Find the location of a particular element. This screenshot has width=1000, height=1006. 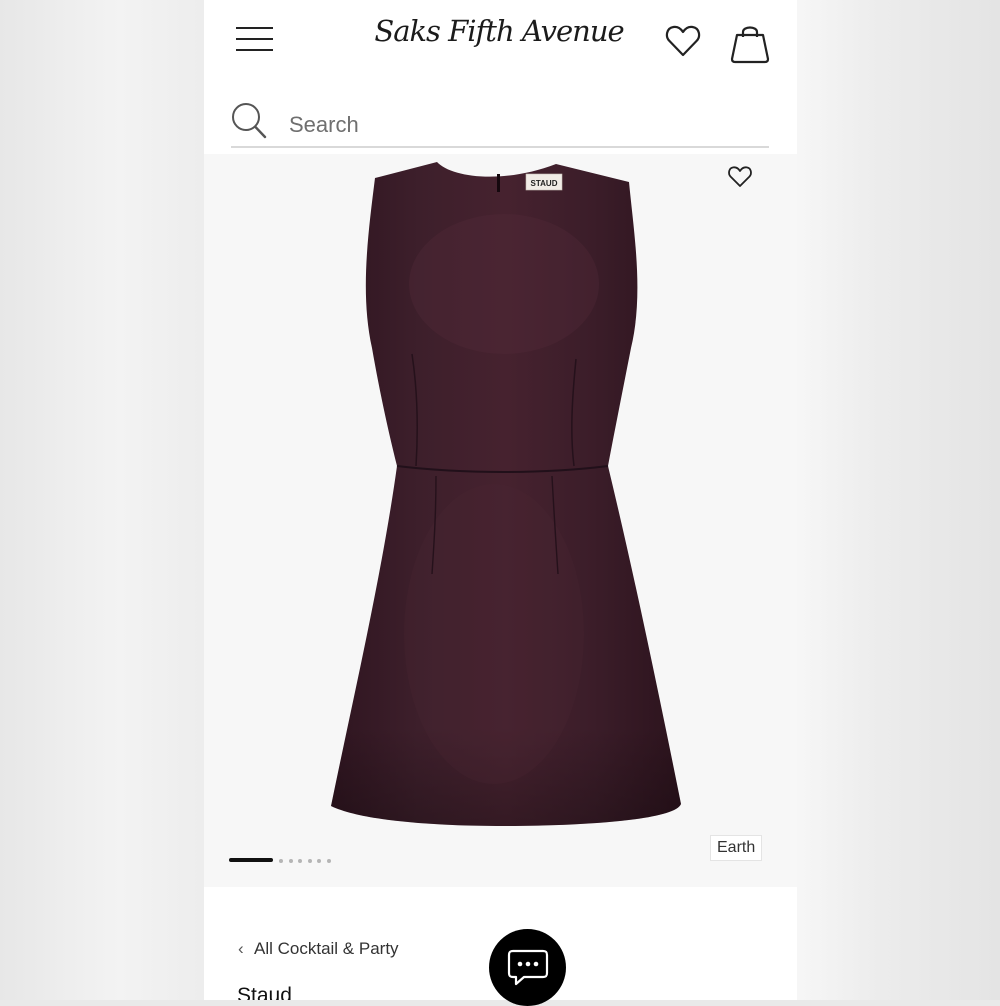

chat-bubble-icon is located at coordinates (528, 967).